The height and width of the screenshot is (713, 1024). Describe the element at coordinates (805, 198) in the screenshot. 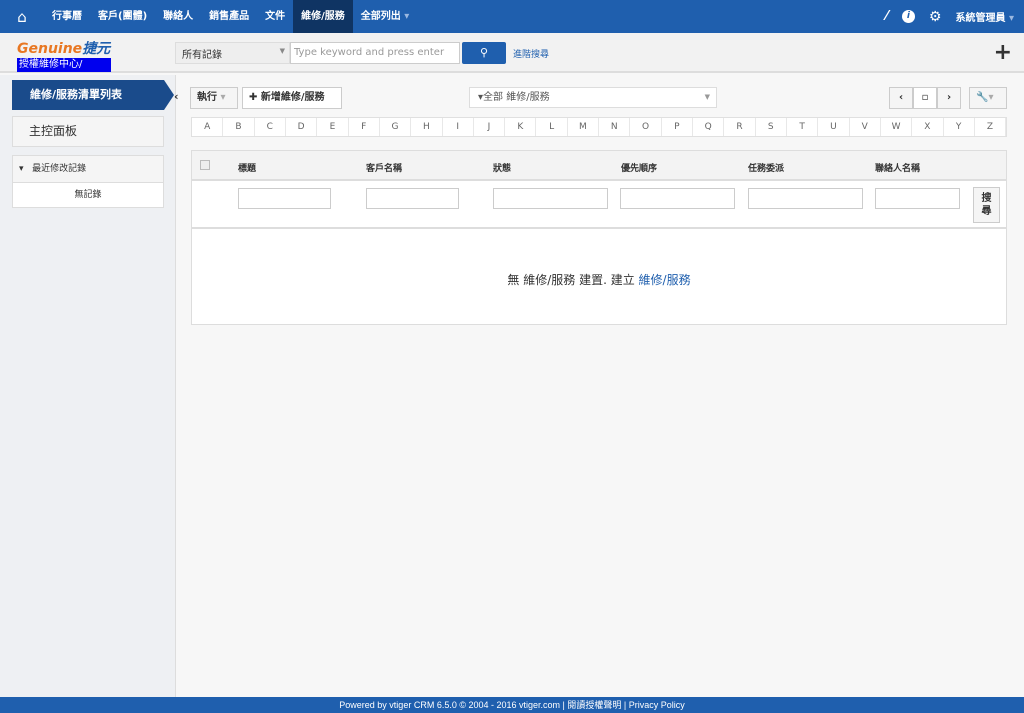

I see `assigned-filter-input` at that location.